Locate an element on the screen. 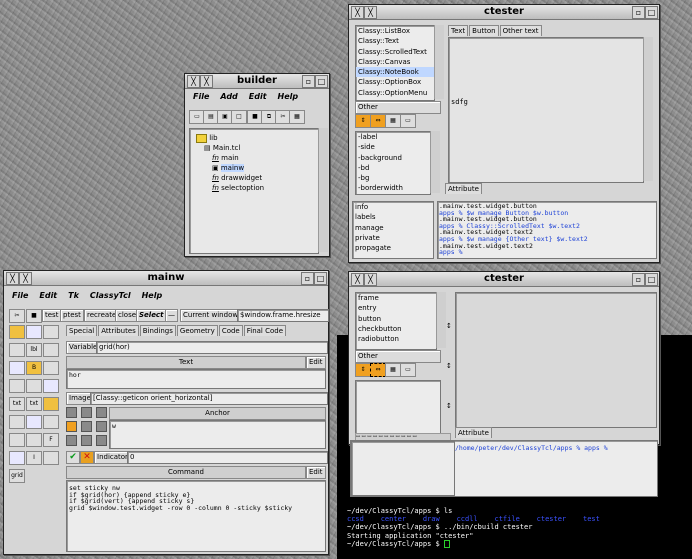 The width and height of the screenshot is (692, 559). command-list-item: propagate is located at coordinates (393, 248).